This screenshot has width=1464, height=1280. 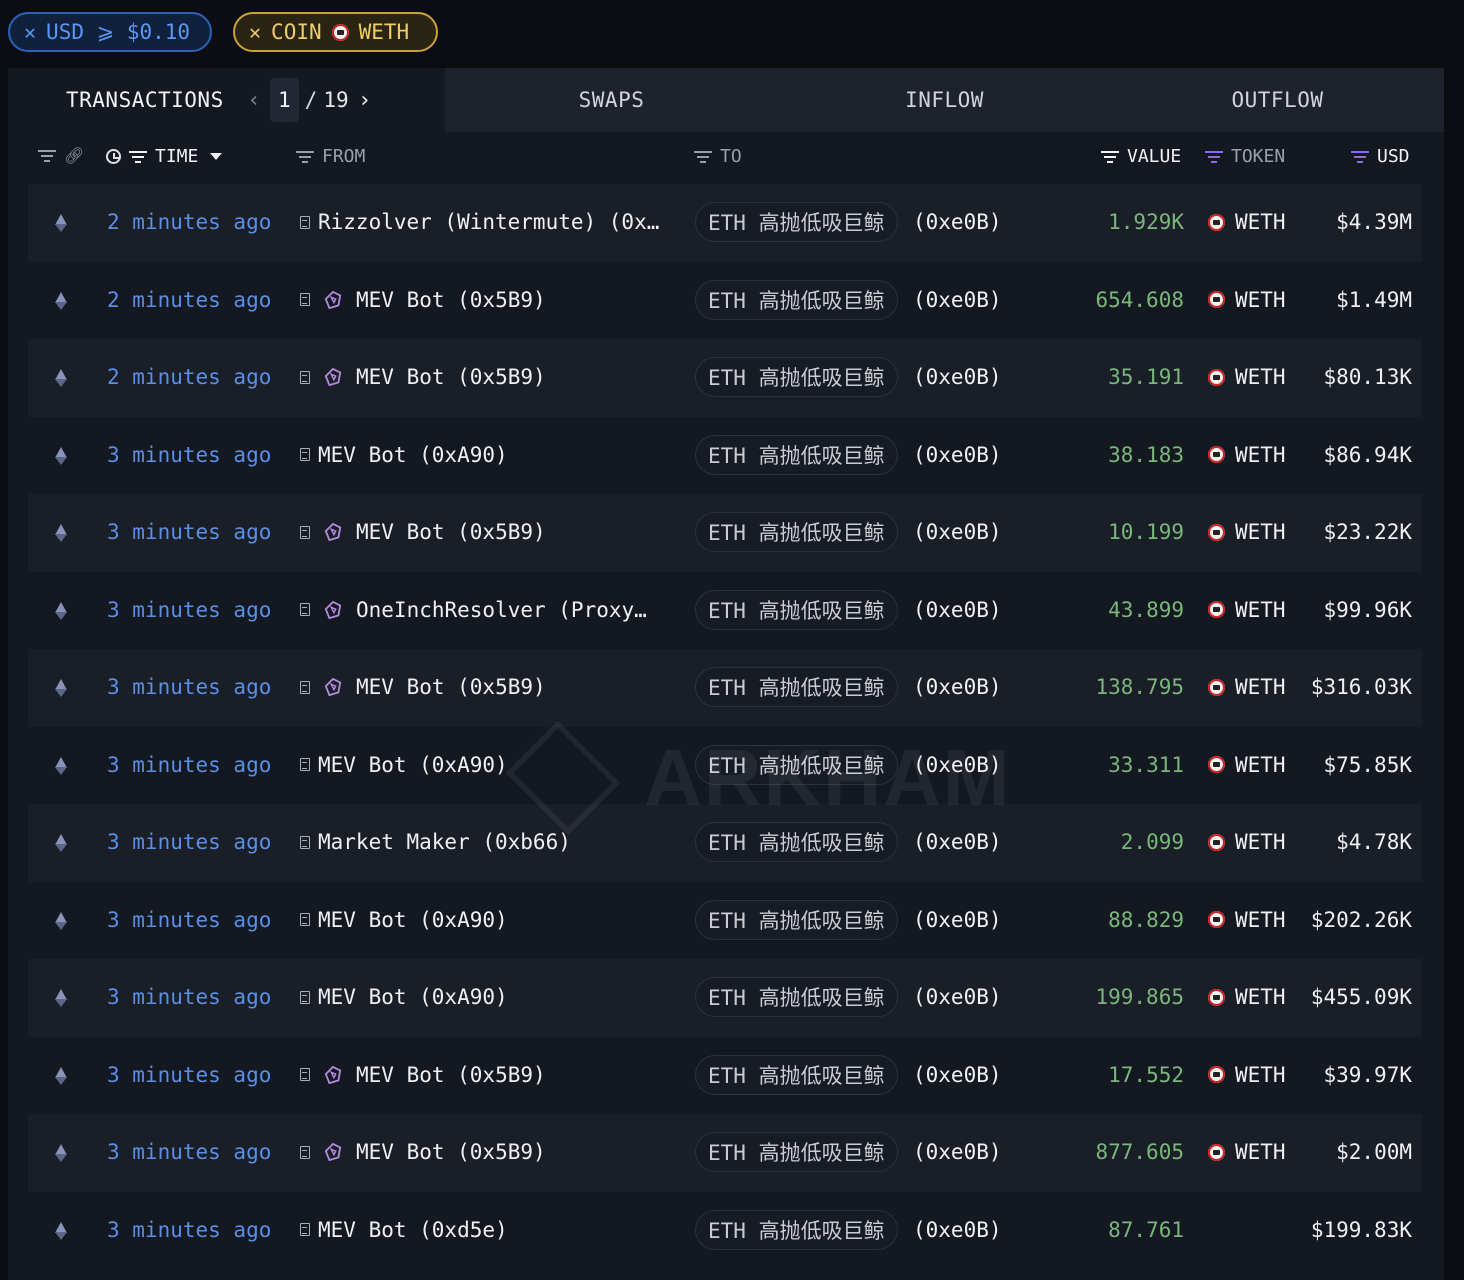 I want to click on chevron-right-icon: ›, so click(x=365, y=100).